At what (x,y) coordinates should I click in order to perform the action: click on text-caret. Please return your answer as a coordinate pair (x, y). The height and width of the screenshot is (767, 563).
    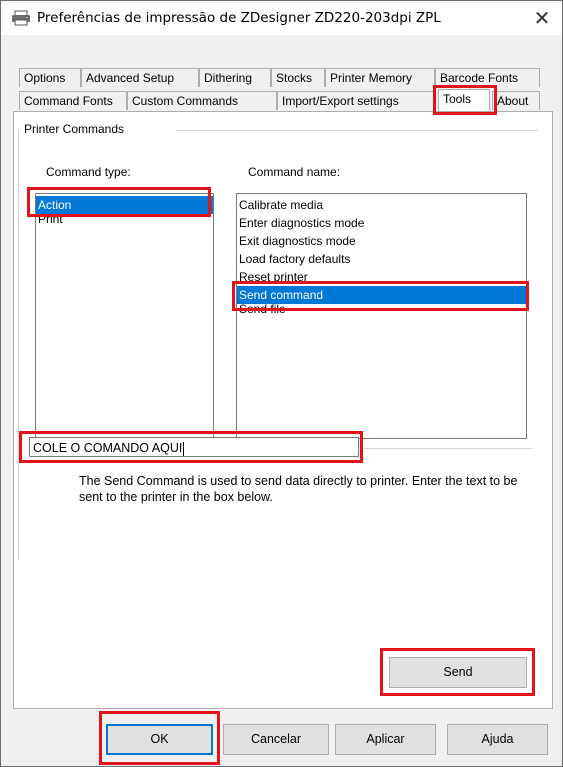
    Looking at the image, I should click on (184, 448).